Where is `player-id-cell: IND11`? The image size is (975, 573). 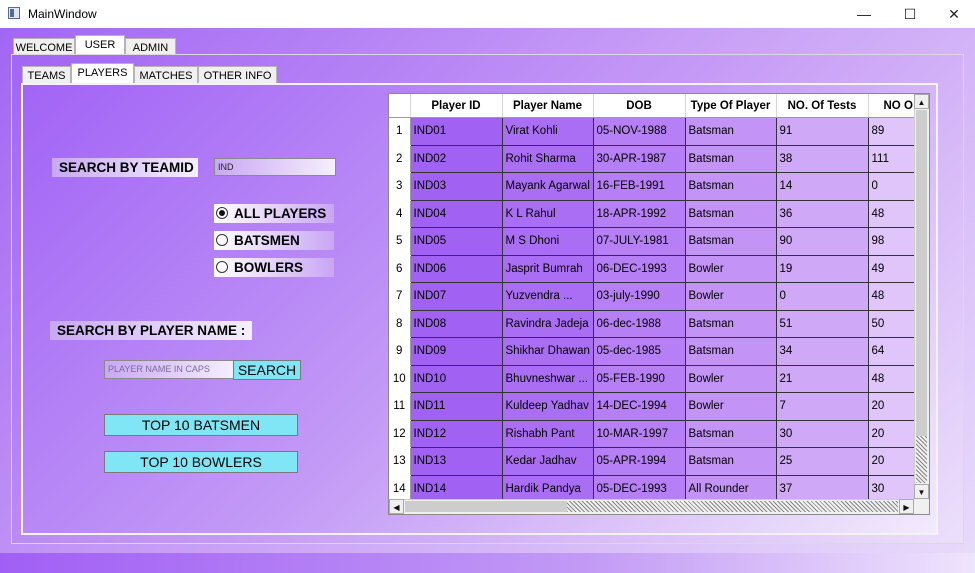 player-id-cell: IND11 is located at coordinates (456, 406).